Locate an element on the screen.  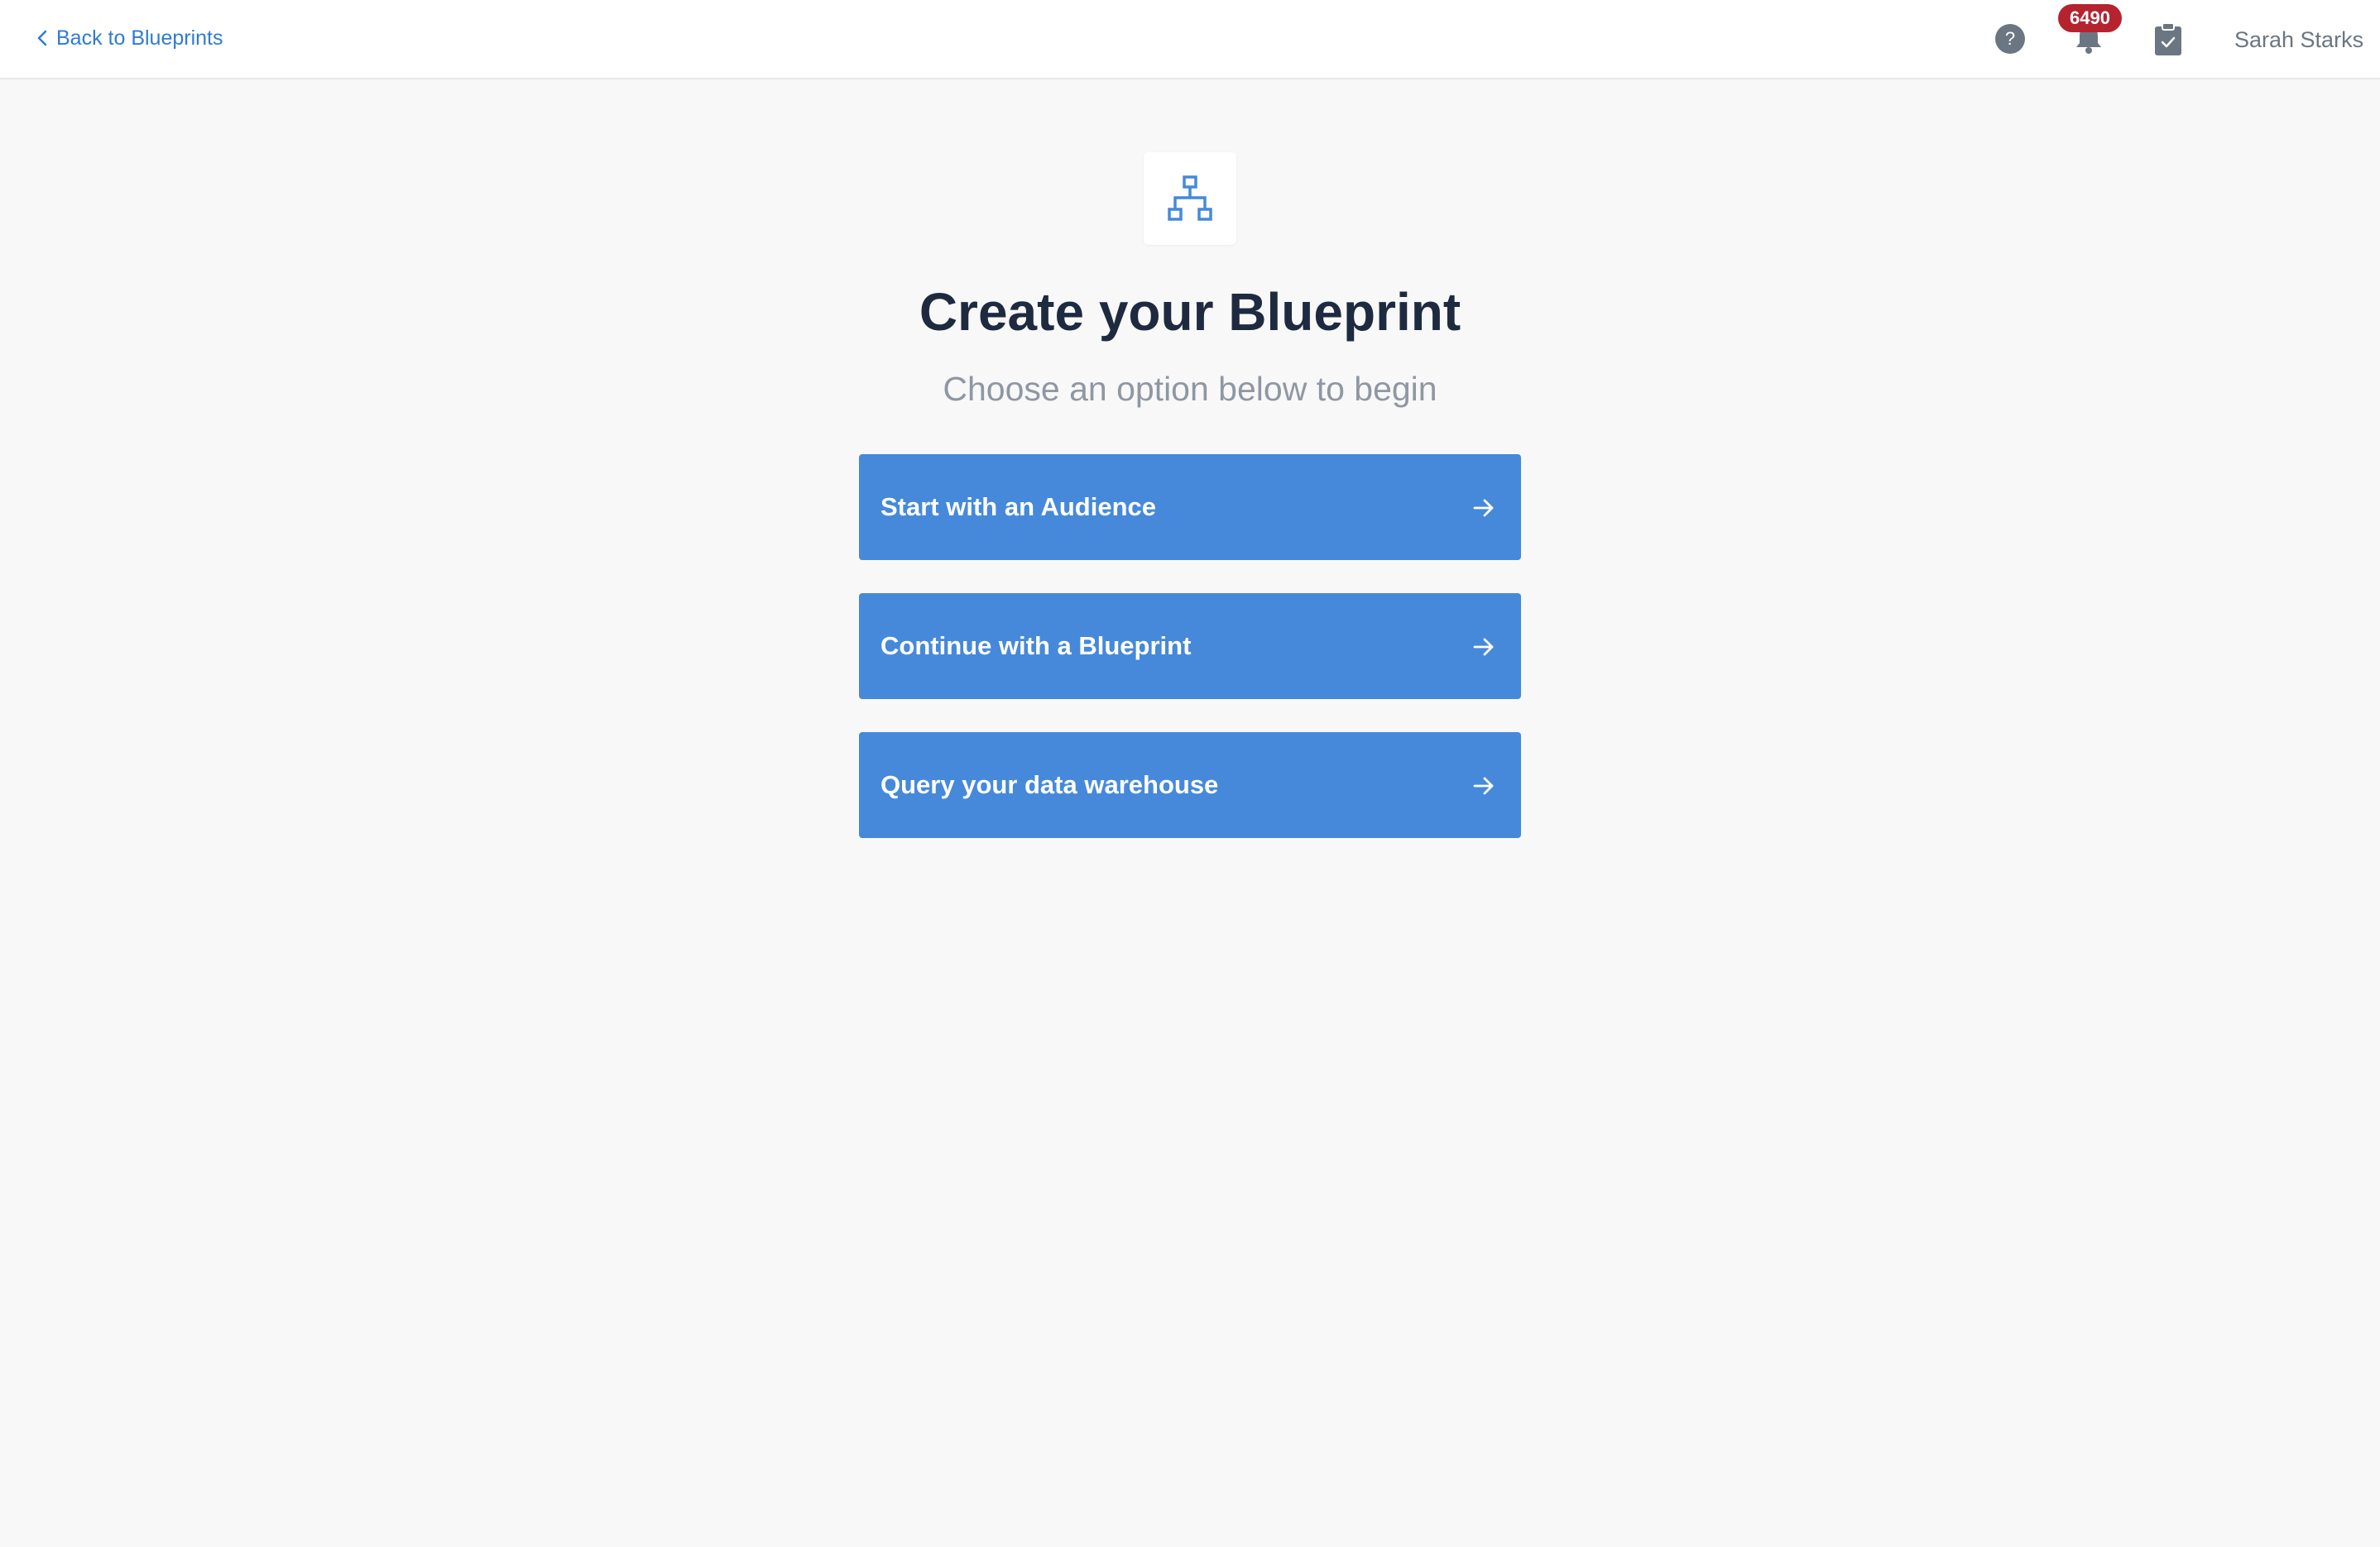
user-menu: Sarah Starks is located at coordinates (2298, 40).